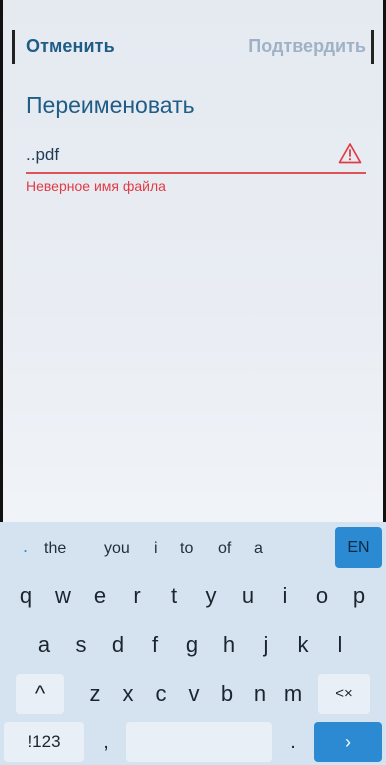 The image size is (386, 765). What do you see at coordinates (358, 547) in the screenshot?
I see `language-key: EN` at bounding box center [358, 547].